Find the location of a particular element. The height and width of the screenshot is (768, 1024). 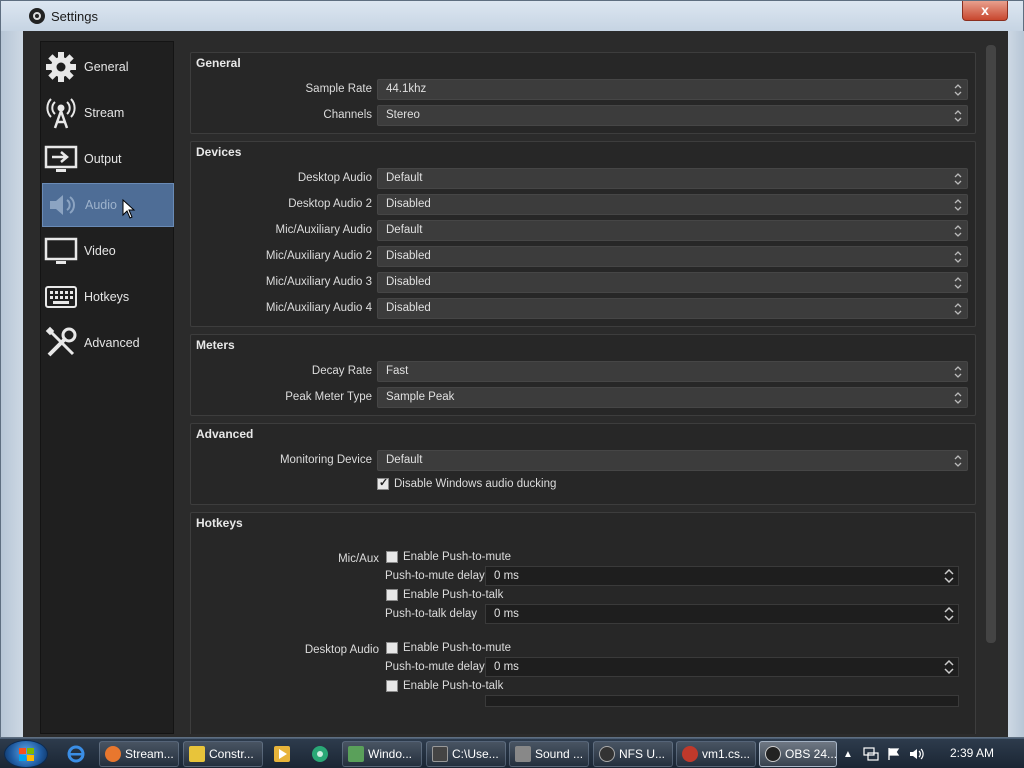

antenna-icon is located at coordinates (61, 113).